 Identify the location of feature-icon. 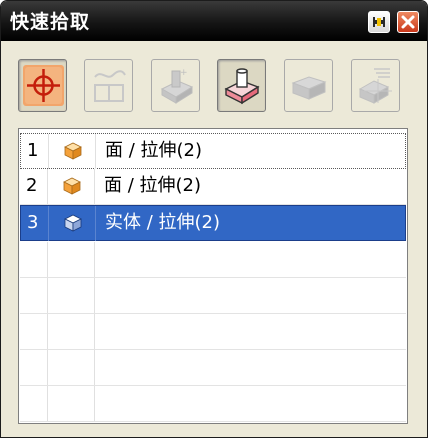
(375, 86).